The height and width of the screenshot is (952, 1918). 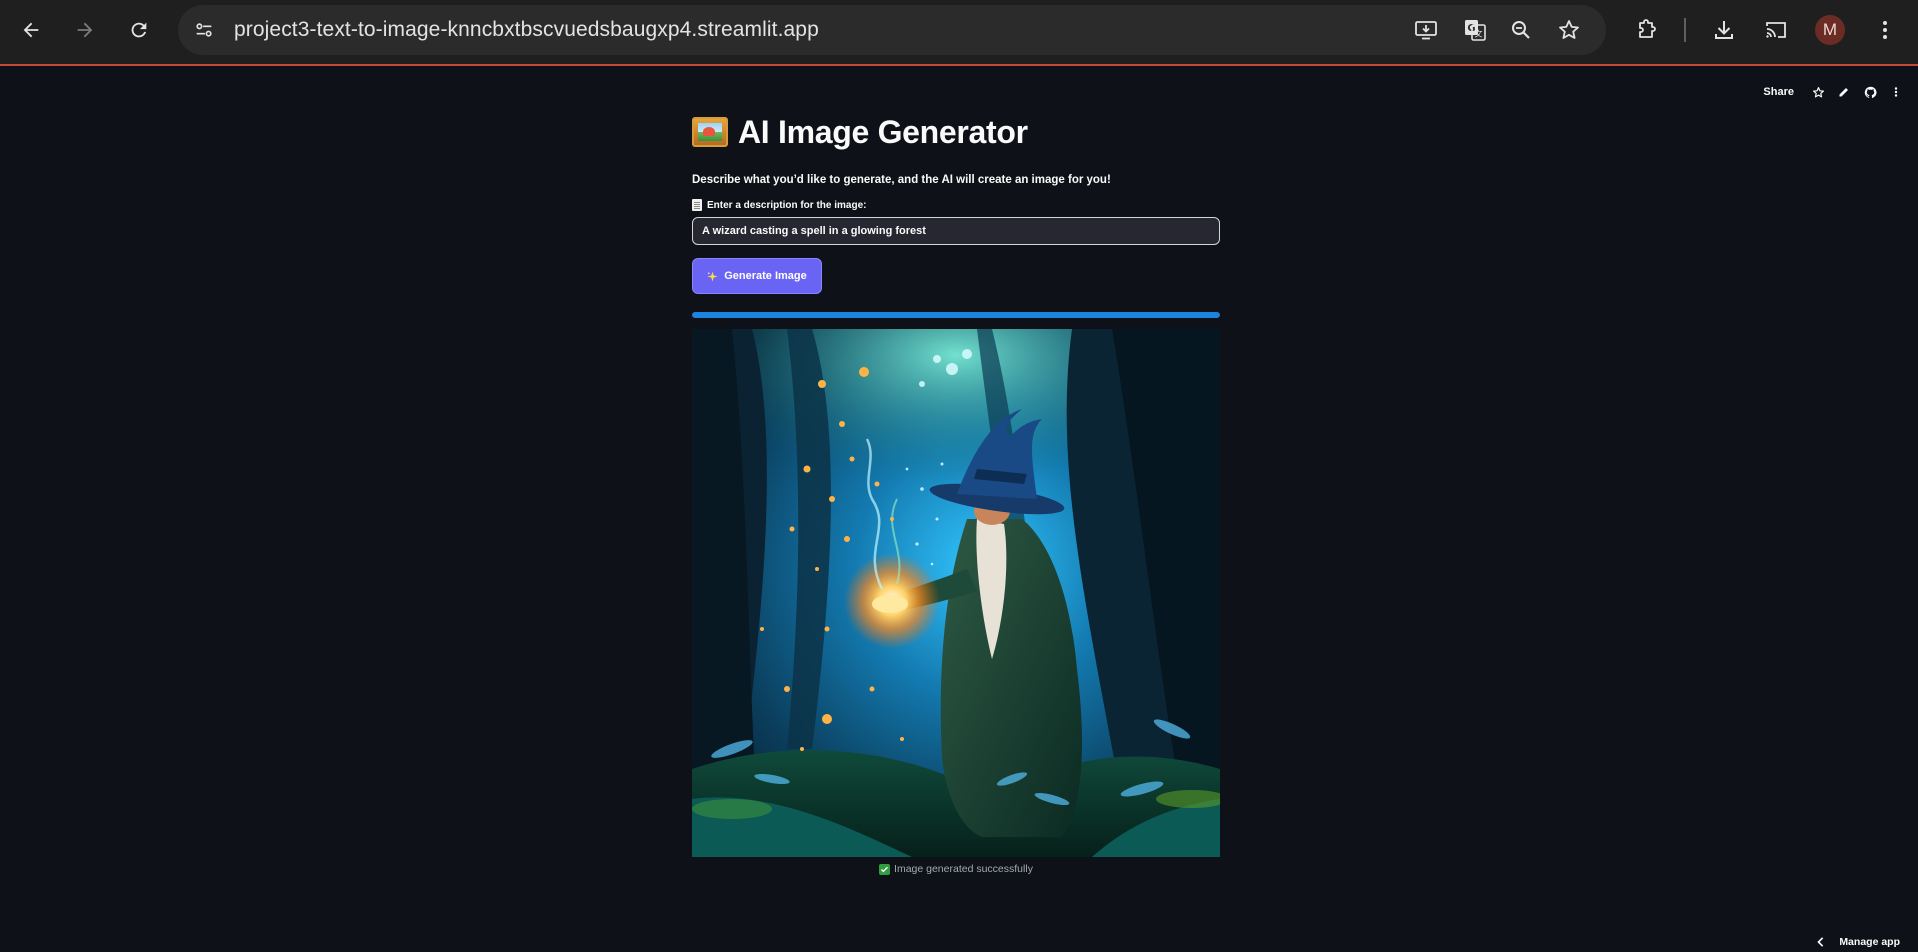 I want to click on bookmark-button, so click(x=1569, y=30).